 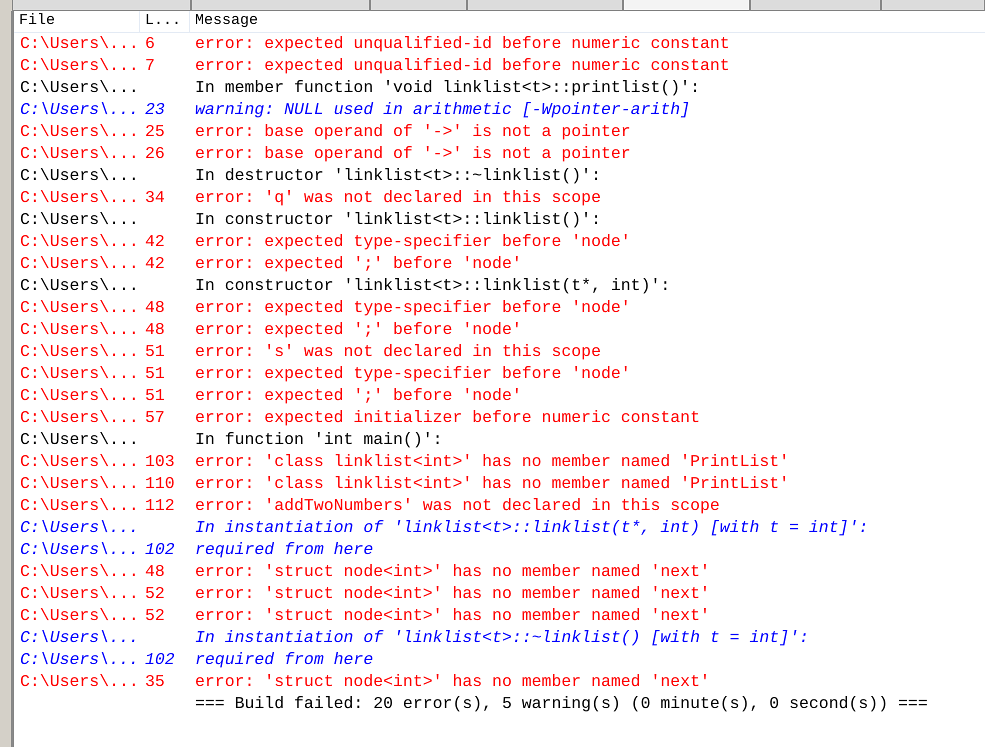 What do you see at coordinates (499, 440) in the screenshot?
I see `table-row: C:\Users\... In function 'int main()':` at bounding box center [499, 440].